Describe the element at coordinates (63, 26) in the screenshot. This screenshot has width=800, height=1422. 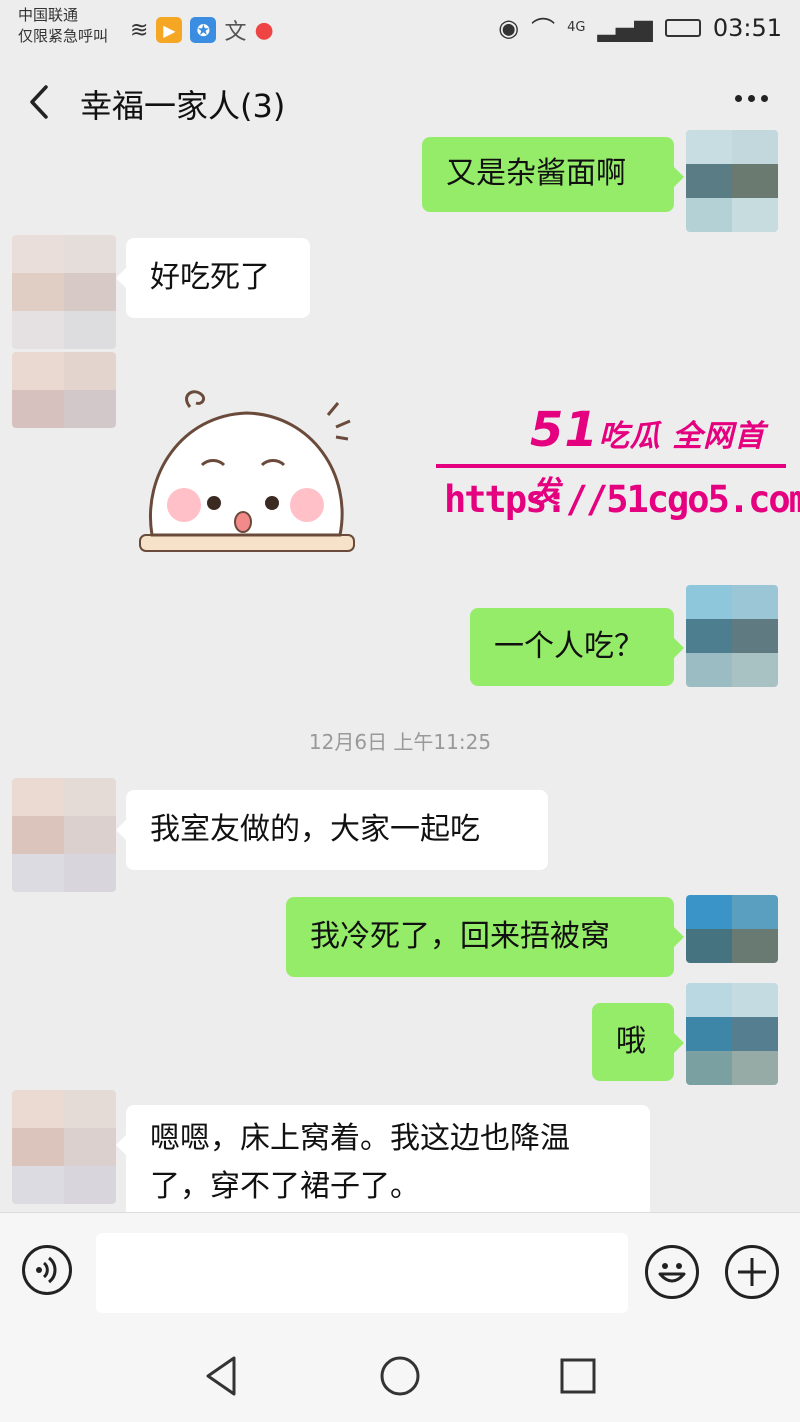
I see `carrier-info: 中国联通 仅限紧急呼叫` at that location.